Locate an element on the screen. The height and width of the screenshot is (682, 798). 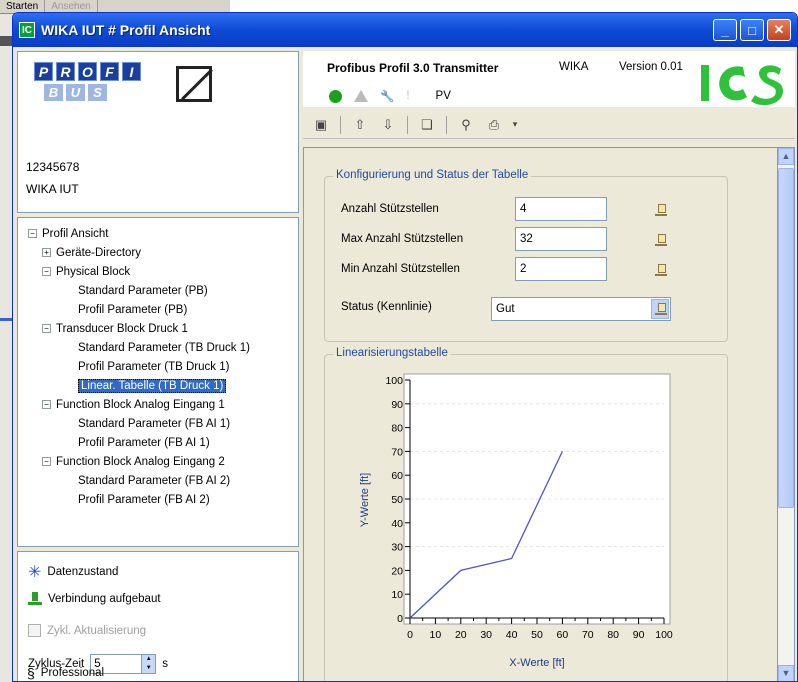
edition-row: § Professional is located at coordinates (65, 673).